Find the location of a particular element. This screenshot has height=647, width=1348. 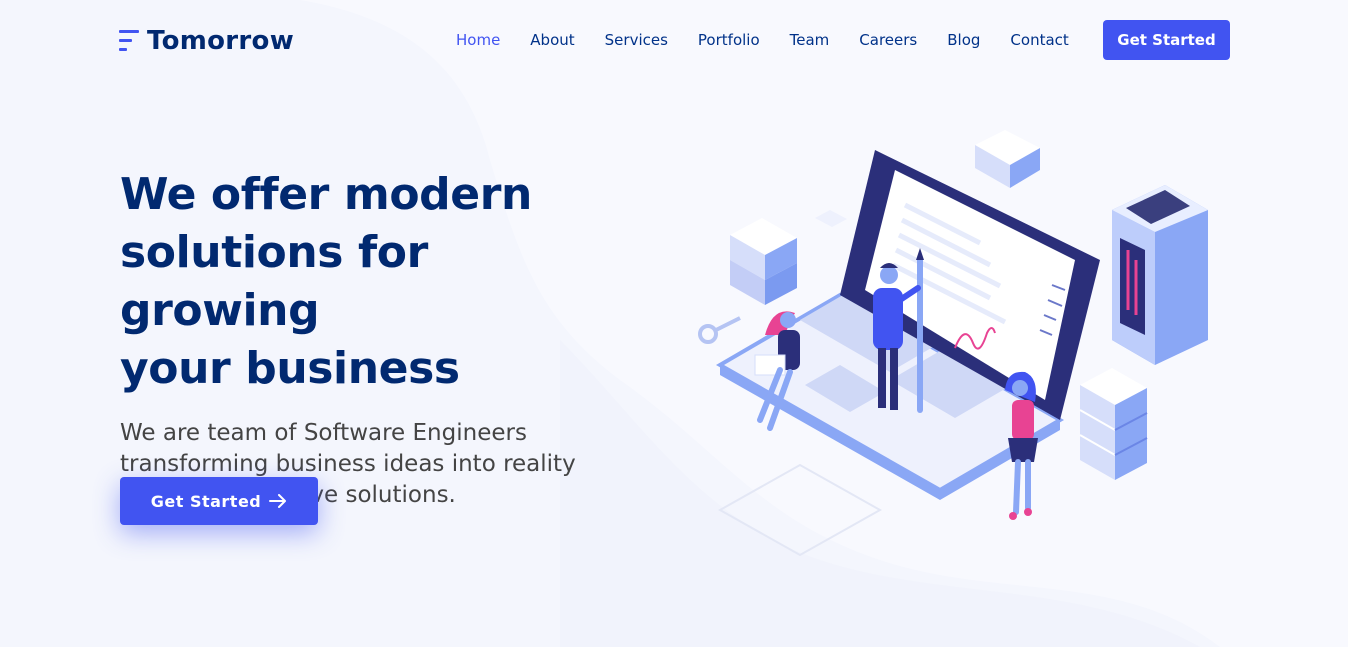

hero-title-line: your business is located at coordinates (290, 368).